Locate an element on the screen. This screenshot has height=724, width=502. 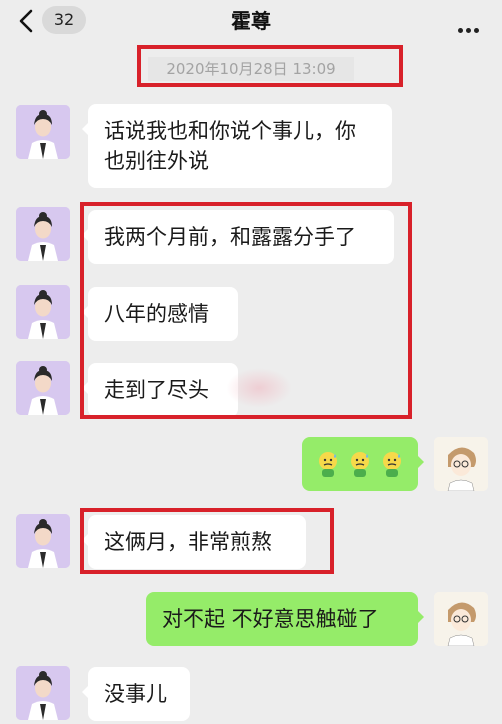
message-bubble-incoming: 没事儿 is located at coordinates (136, 694).